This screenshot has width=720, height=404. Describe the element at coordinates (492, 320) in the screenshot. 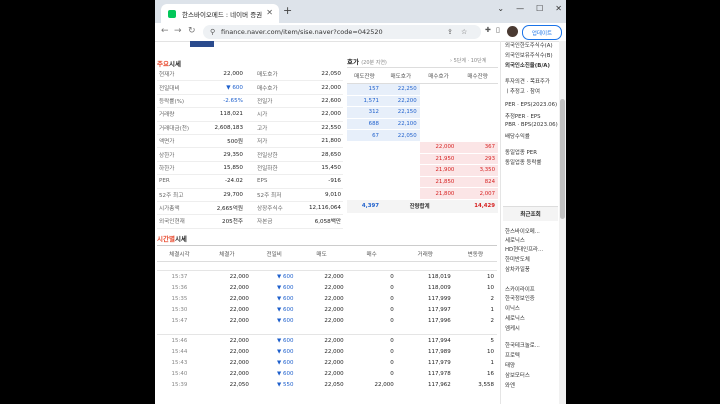

I see `timeline-cell: 2` at that location.